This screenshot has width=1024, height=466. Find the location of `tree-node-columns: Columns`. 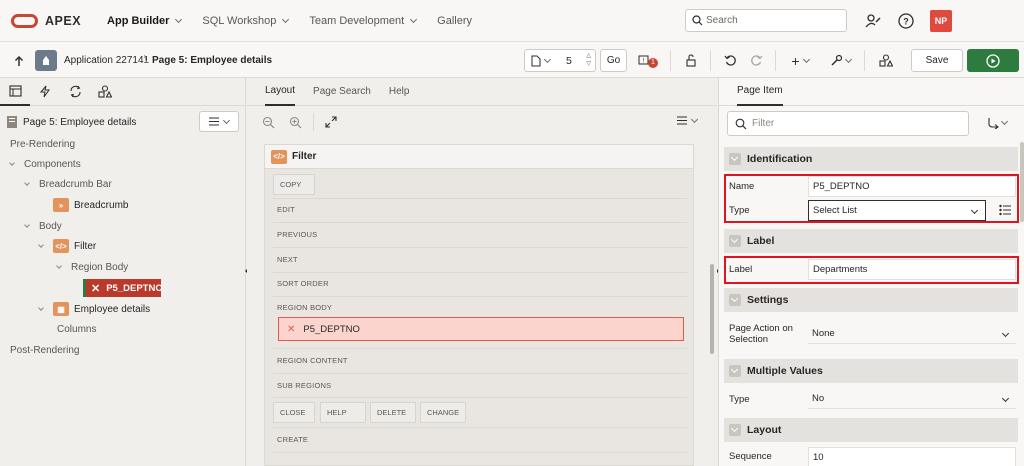

tree-node-columns: Columns is located at coordinates (418, 361).